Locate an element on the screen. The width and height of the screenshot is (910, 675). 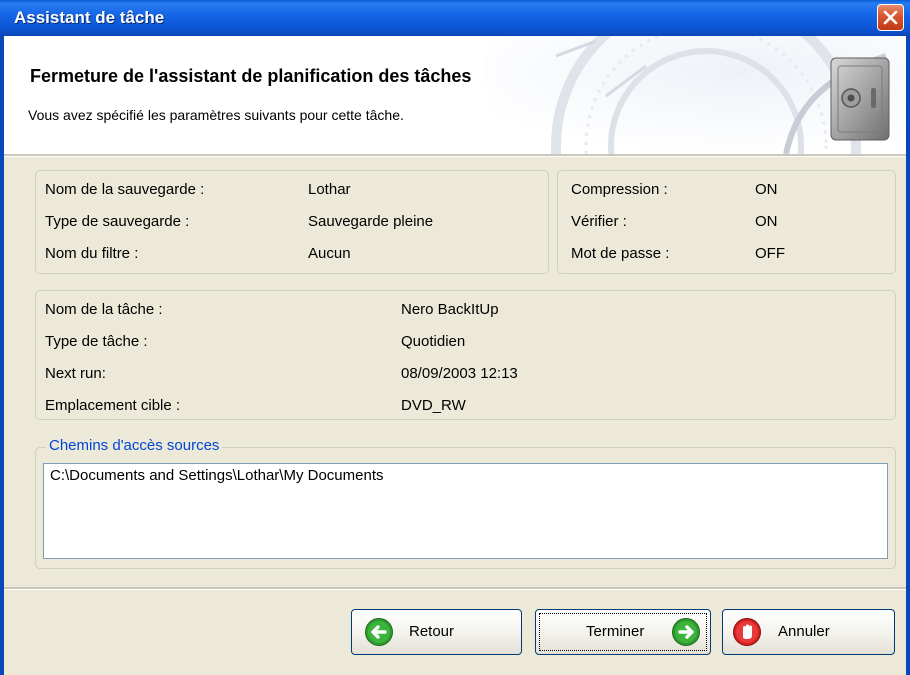
close-icon is located at coordinates (890, 17).